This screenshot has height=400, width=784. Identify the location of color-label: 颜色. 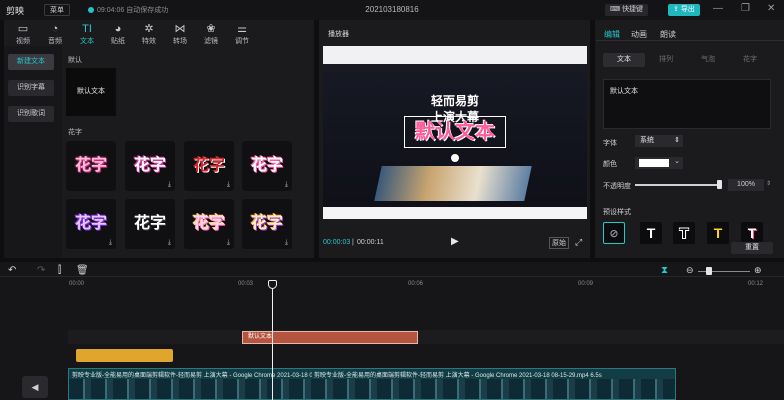
(610, 164).